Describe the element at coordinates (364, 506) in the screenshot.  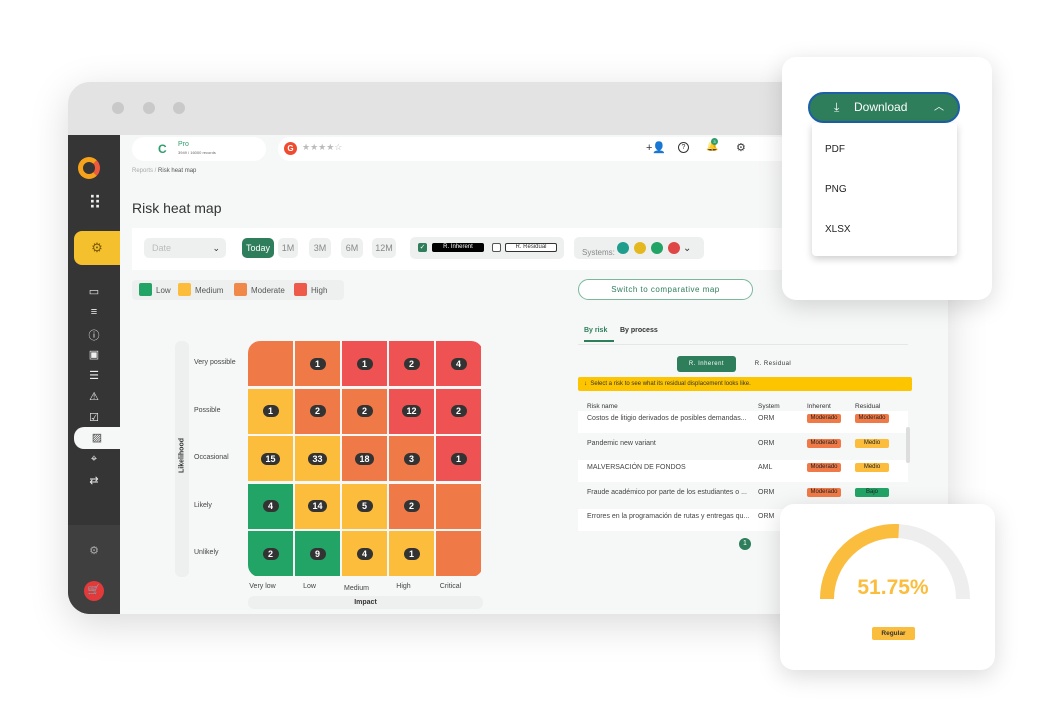
I see `heatmap-cell: 5` at that location.